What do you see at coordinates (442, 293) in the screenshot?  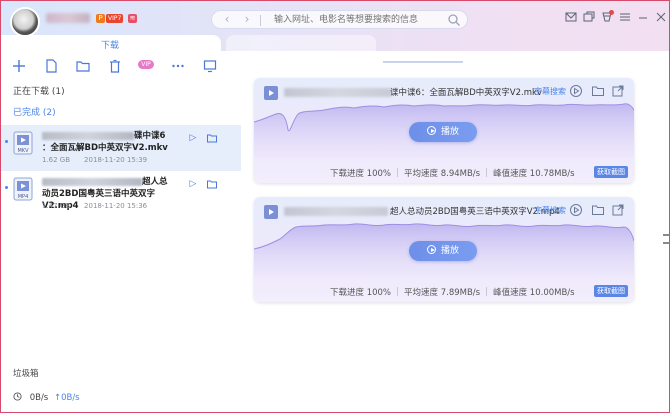 I see `avg-speed-text: 平均速度 7.89MB/s` at bounding box center [442, 293].